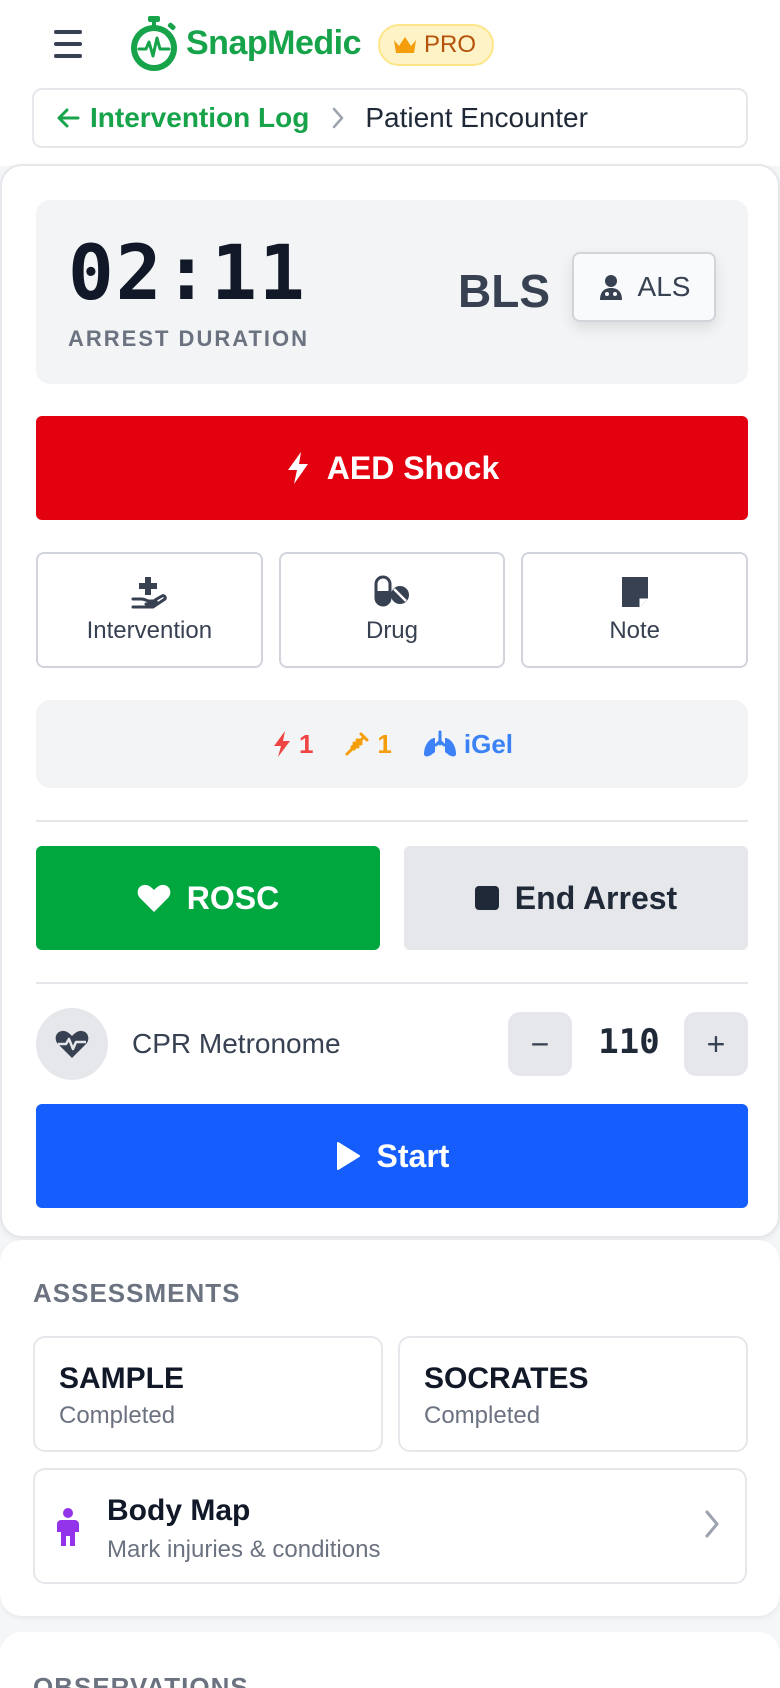 The image size is (780, 1688). I want to click on assessment-name: SOCRATES, so click(506, 1378).